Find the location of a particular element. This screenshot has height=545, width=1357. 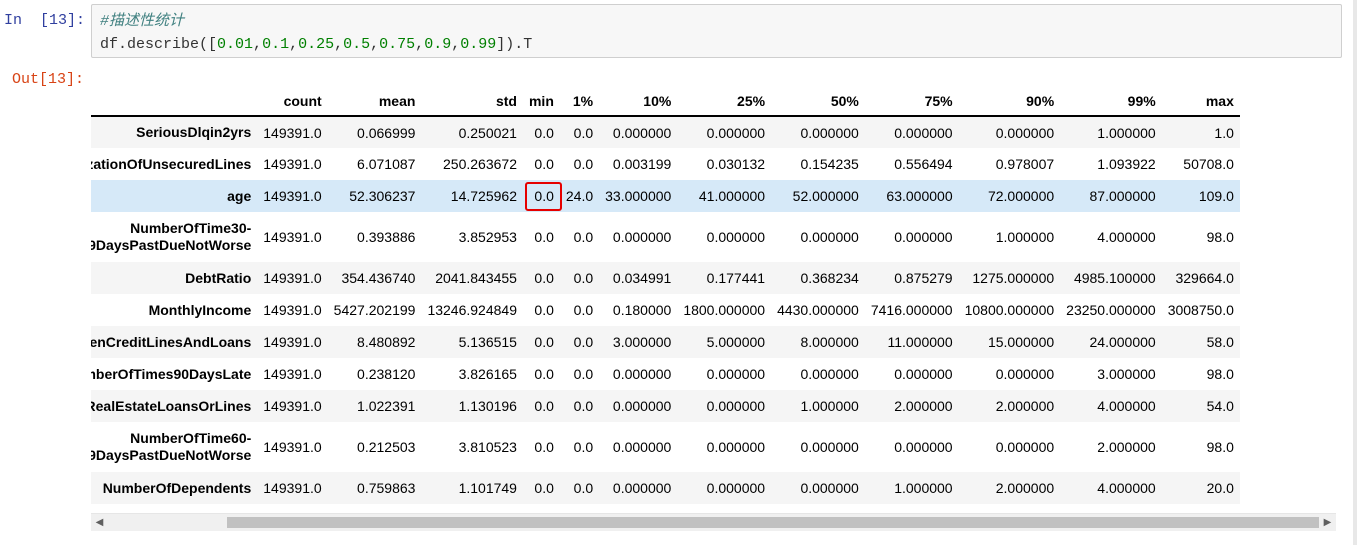

table-cell: 0.556494 is located at coordinates (912, 164).